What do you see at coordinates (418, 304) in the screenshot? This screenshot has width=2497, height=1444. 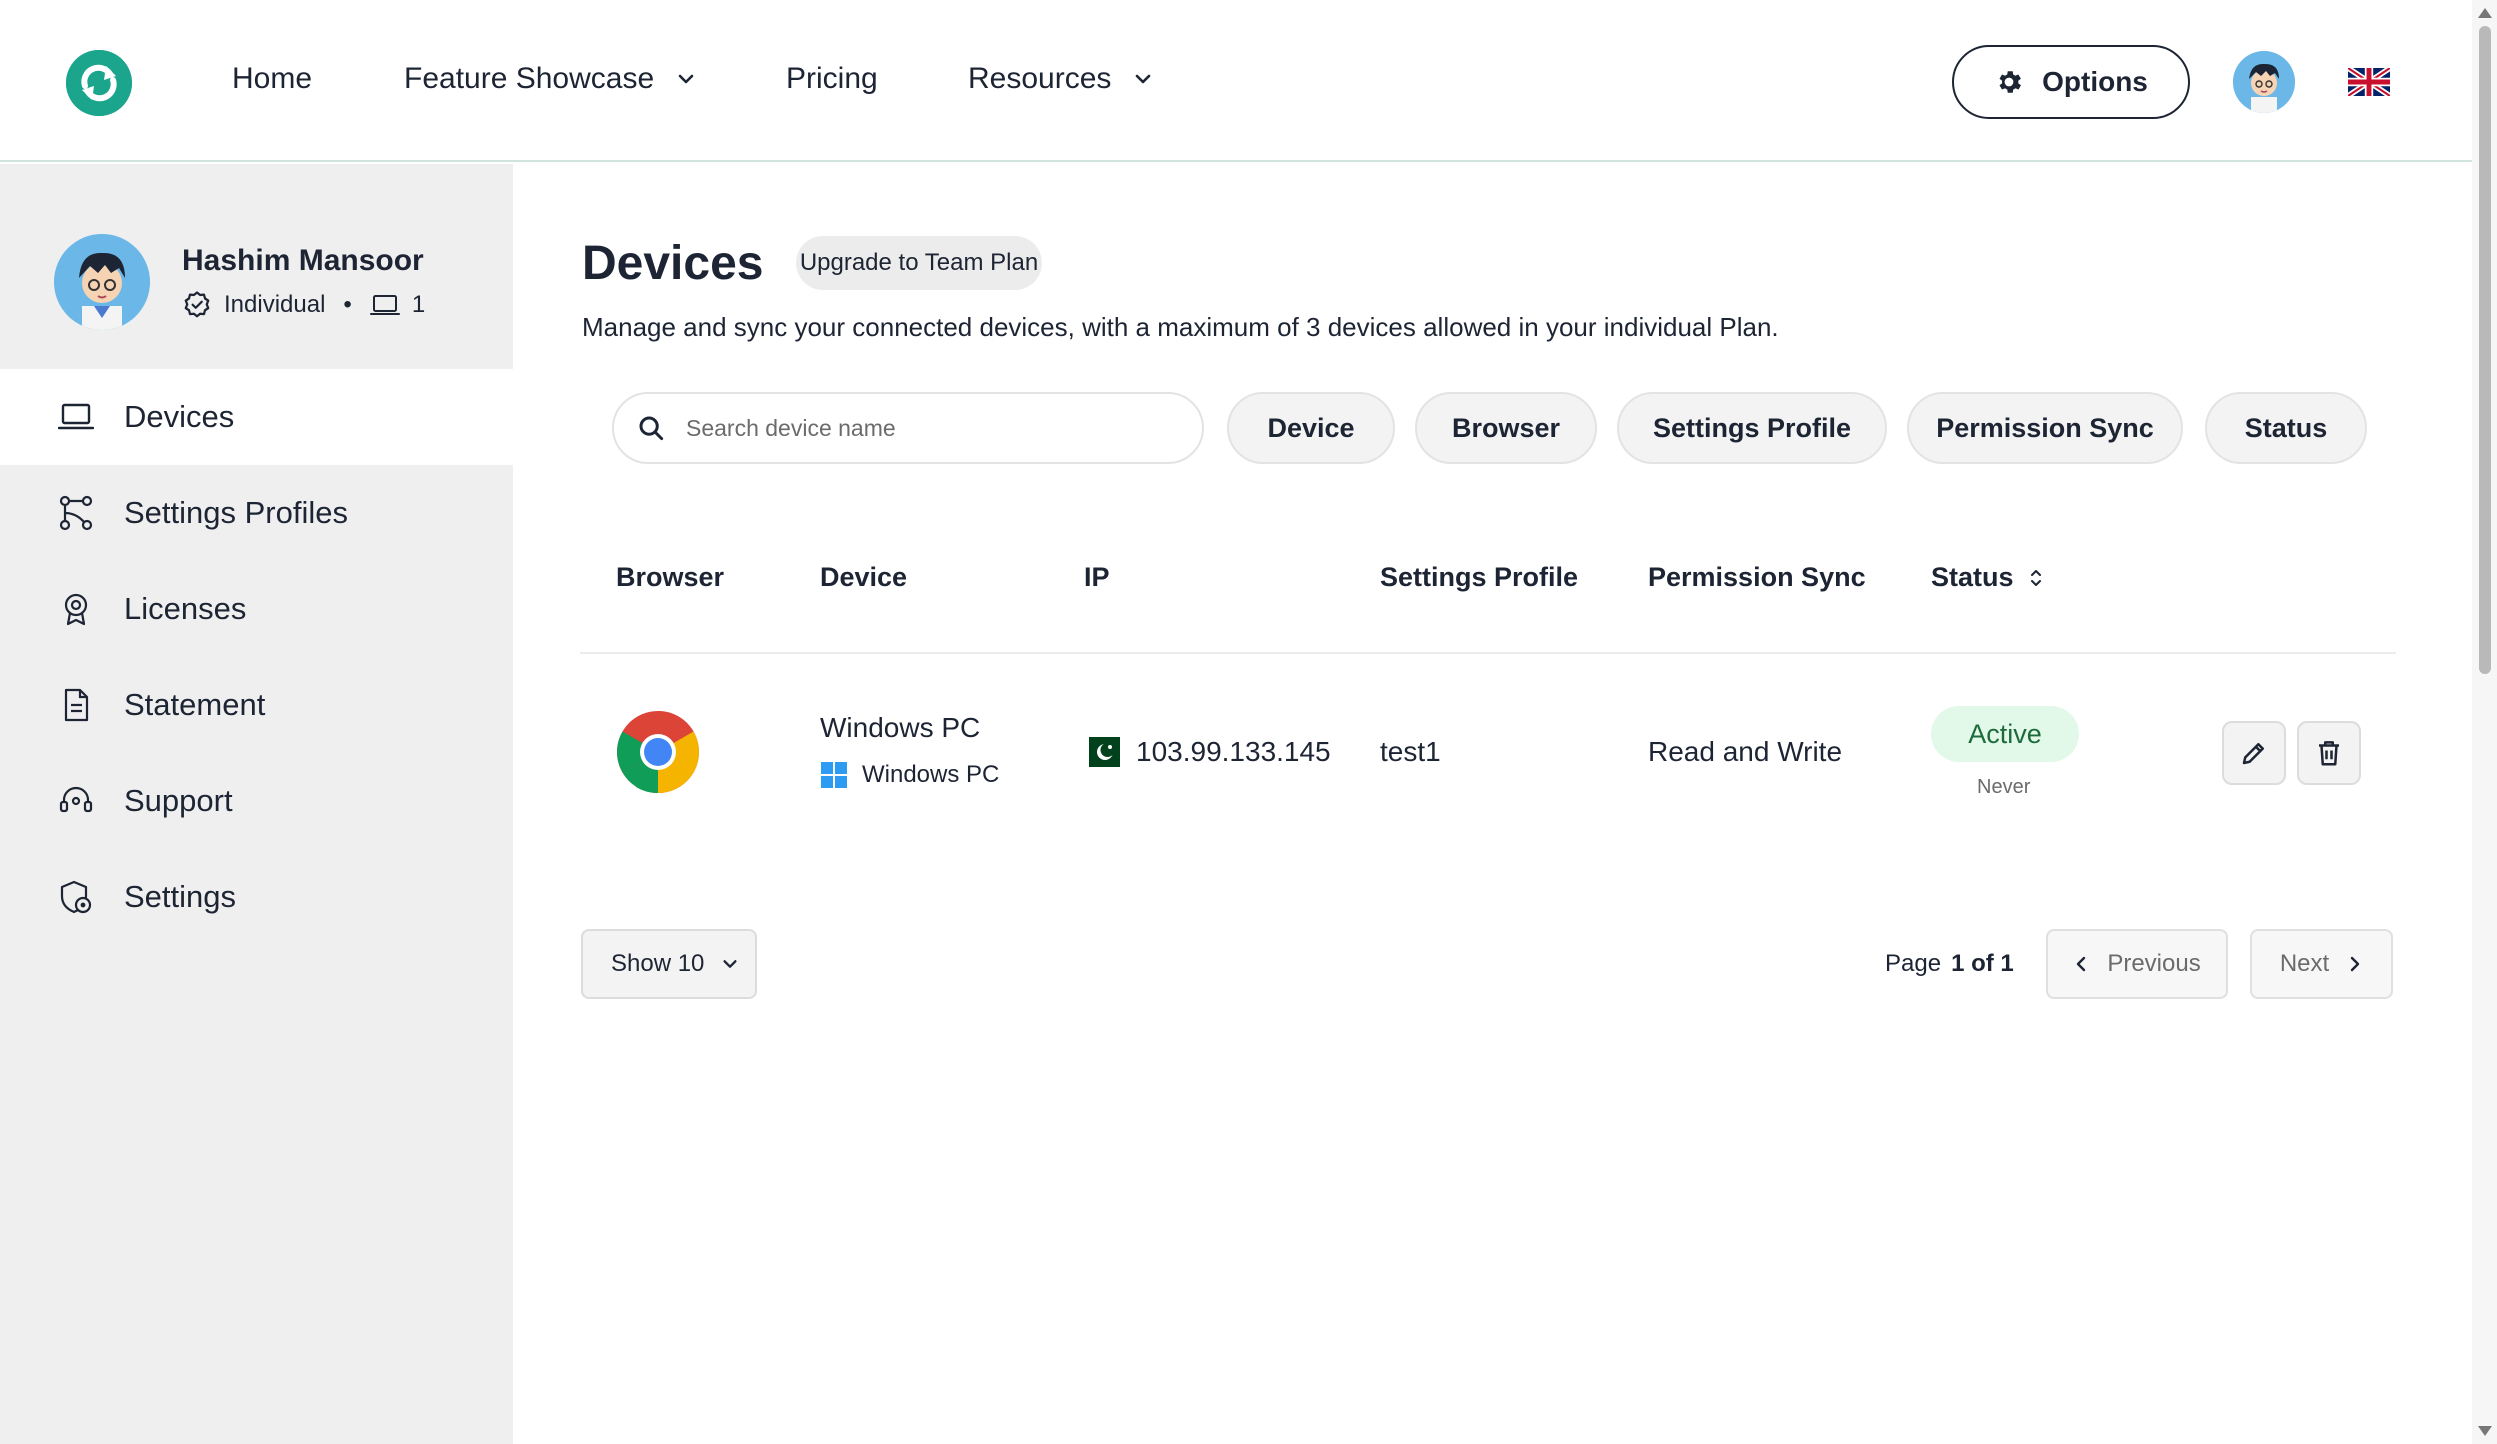 I see `device-count: 1` at bounding box center [418, 304].